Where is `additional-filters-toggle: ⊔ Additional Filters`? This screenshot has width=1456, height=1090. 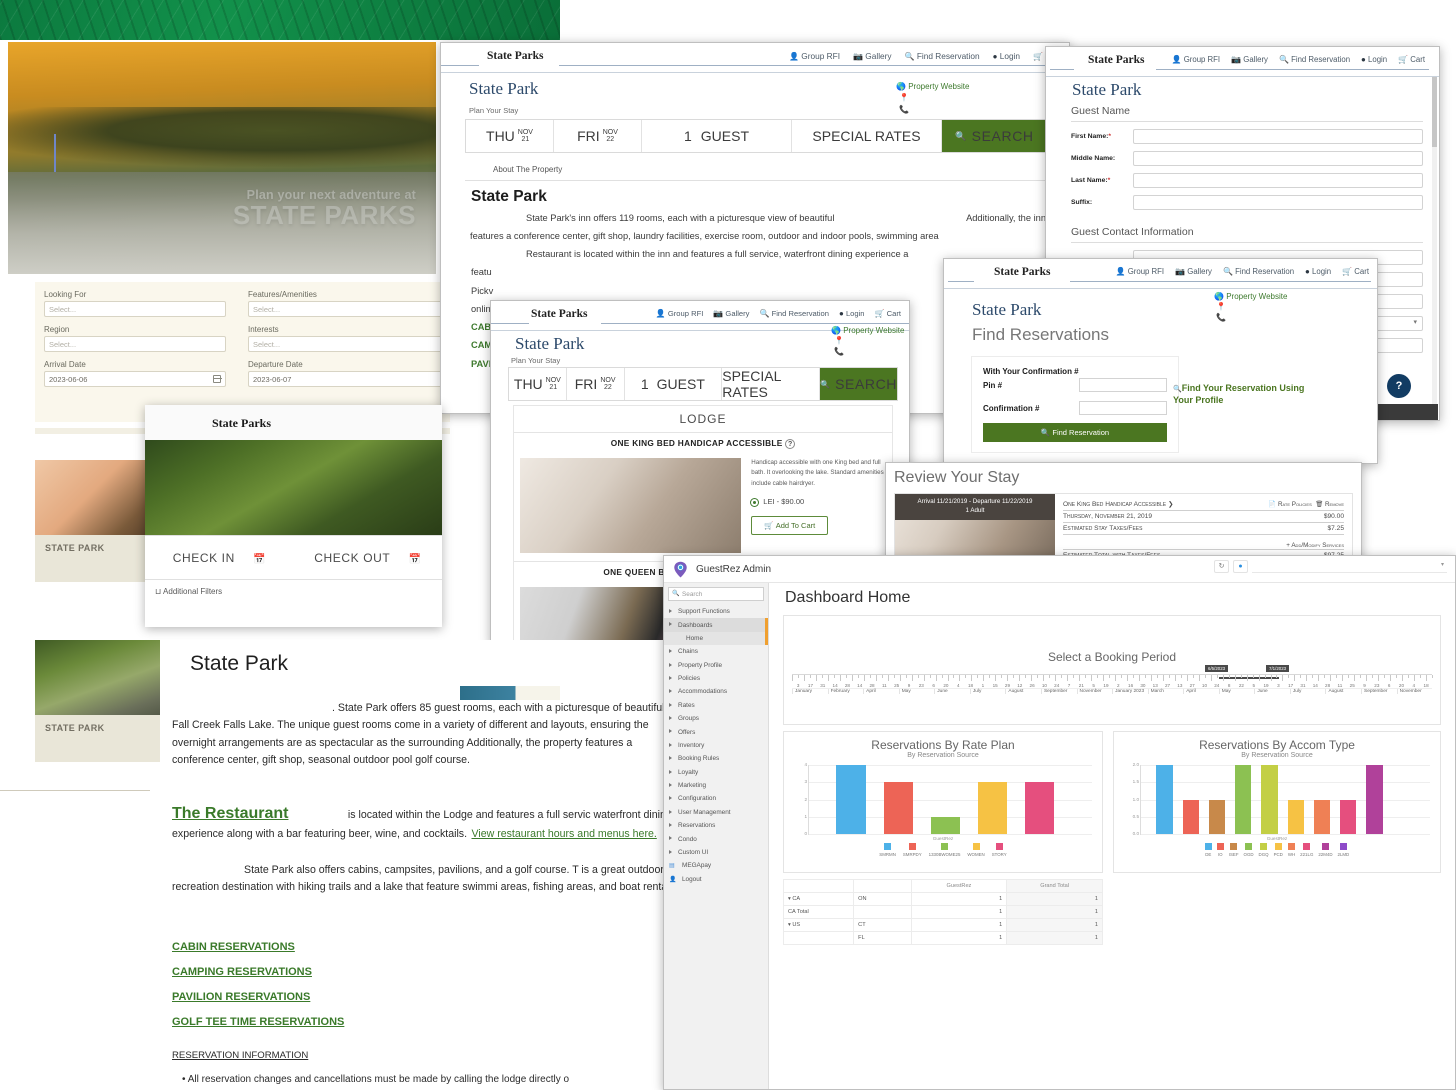
additional-filters-toggle: ⊔ Additional Filters is located at coordinates (293, 591).